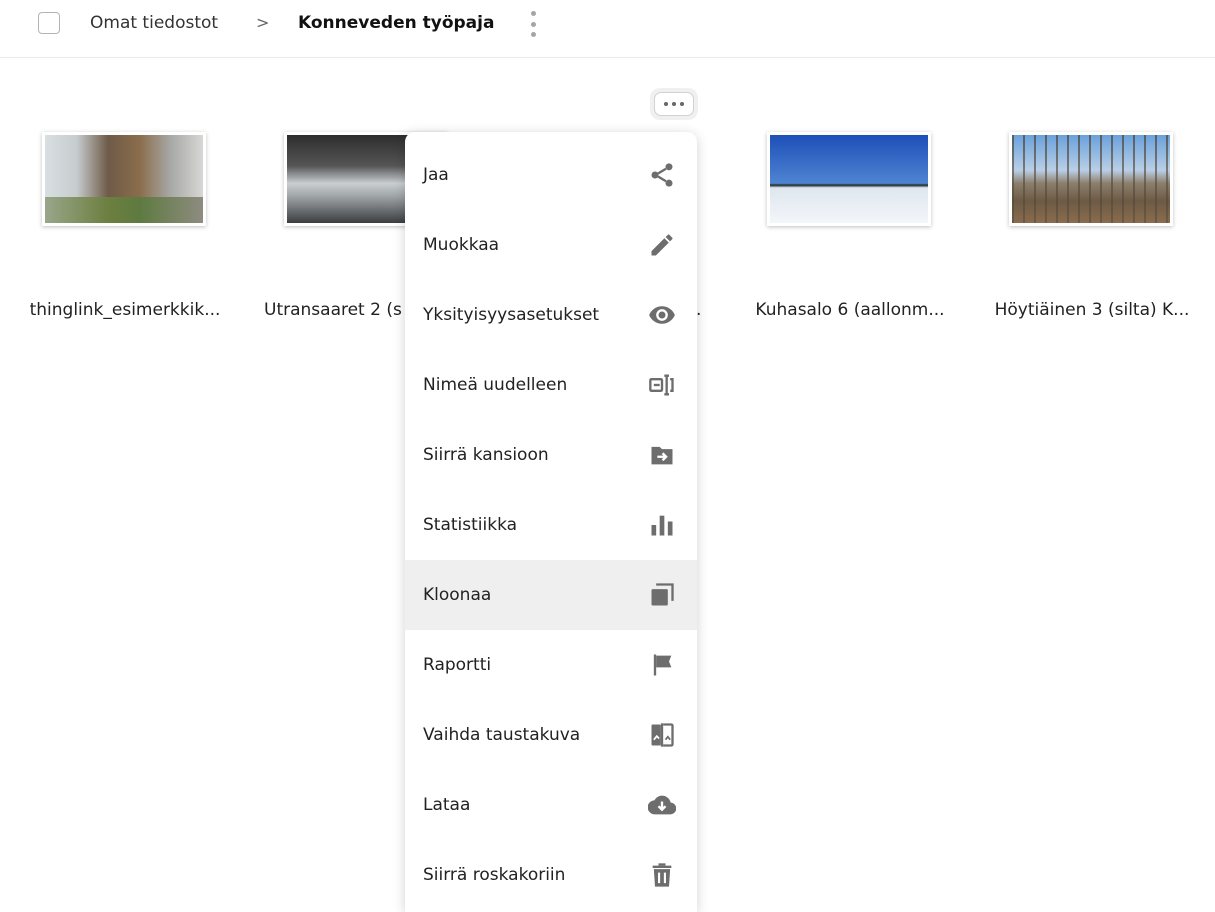 The width and height of the screenshot is (1215, 912). I want to click on eye-icon, so click(662, 315).